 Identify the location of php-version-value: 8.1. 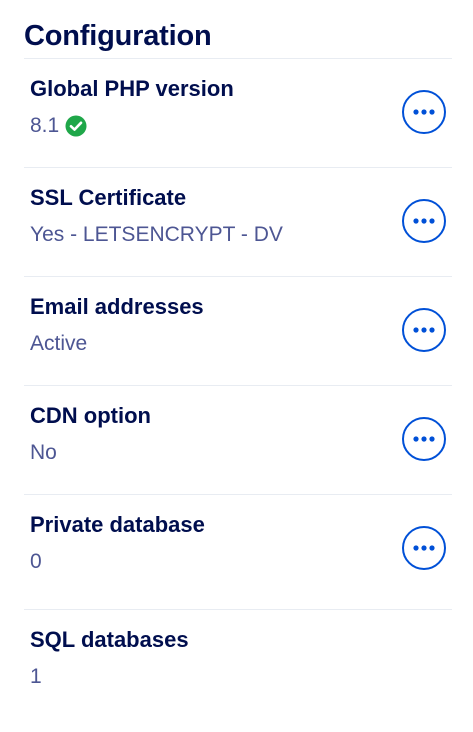
(45, 125).